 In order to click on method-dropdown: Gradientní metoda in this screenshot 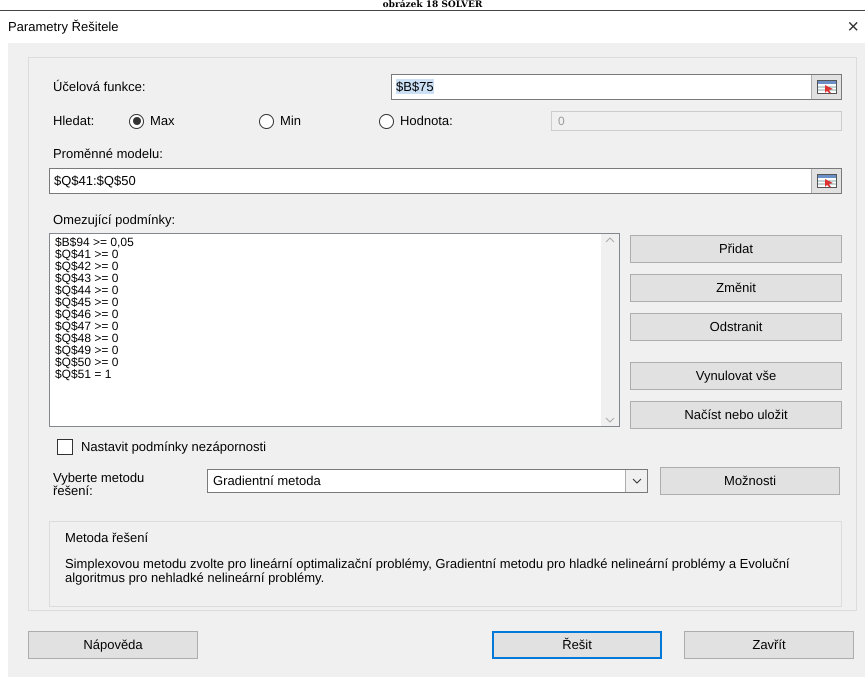, I will do `click(427, 480)`.